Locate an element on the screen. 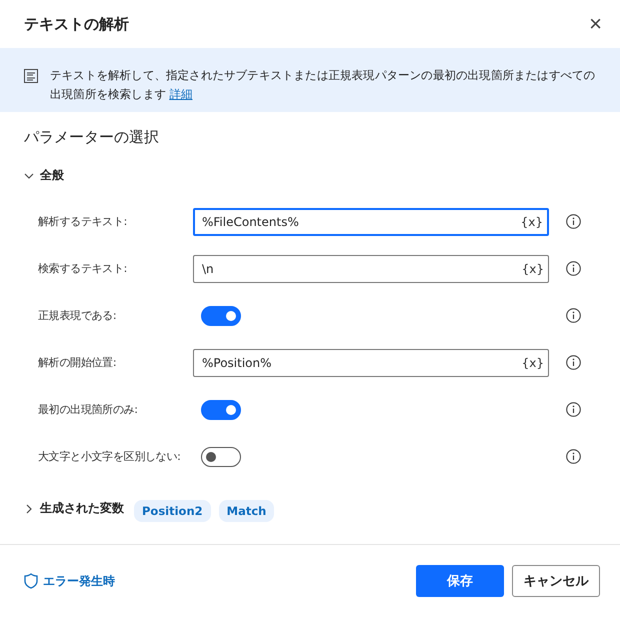 This screenshot has width=620, height=617. save-button: 保存 is located at coordinates (460, 581).